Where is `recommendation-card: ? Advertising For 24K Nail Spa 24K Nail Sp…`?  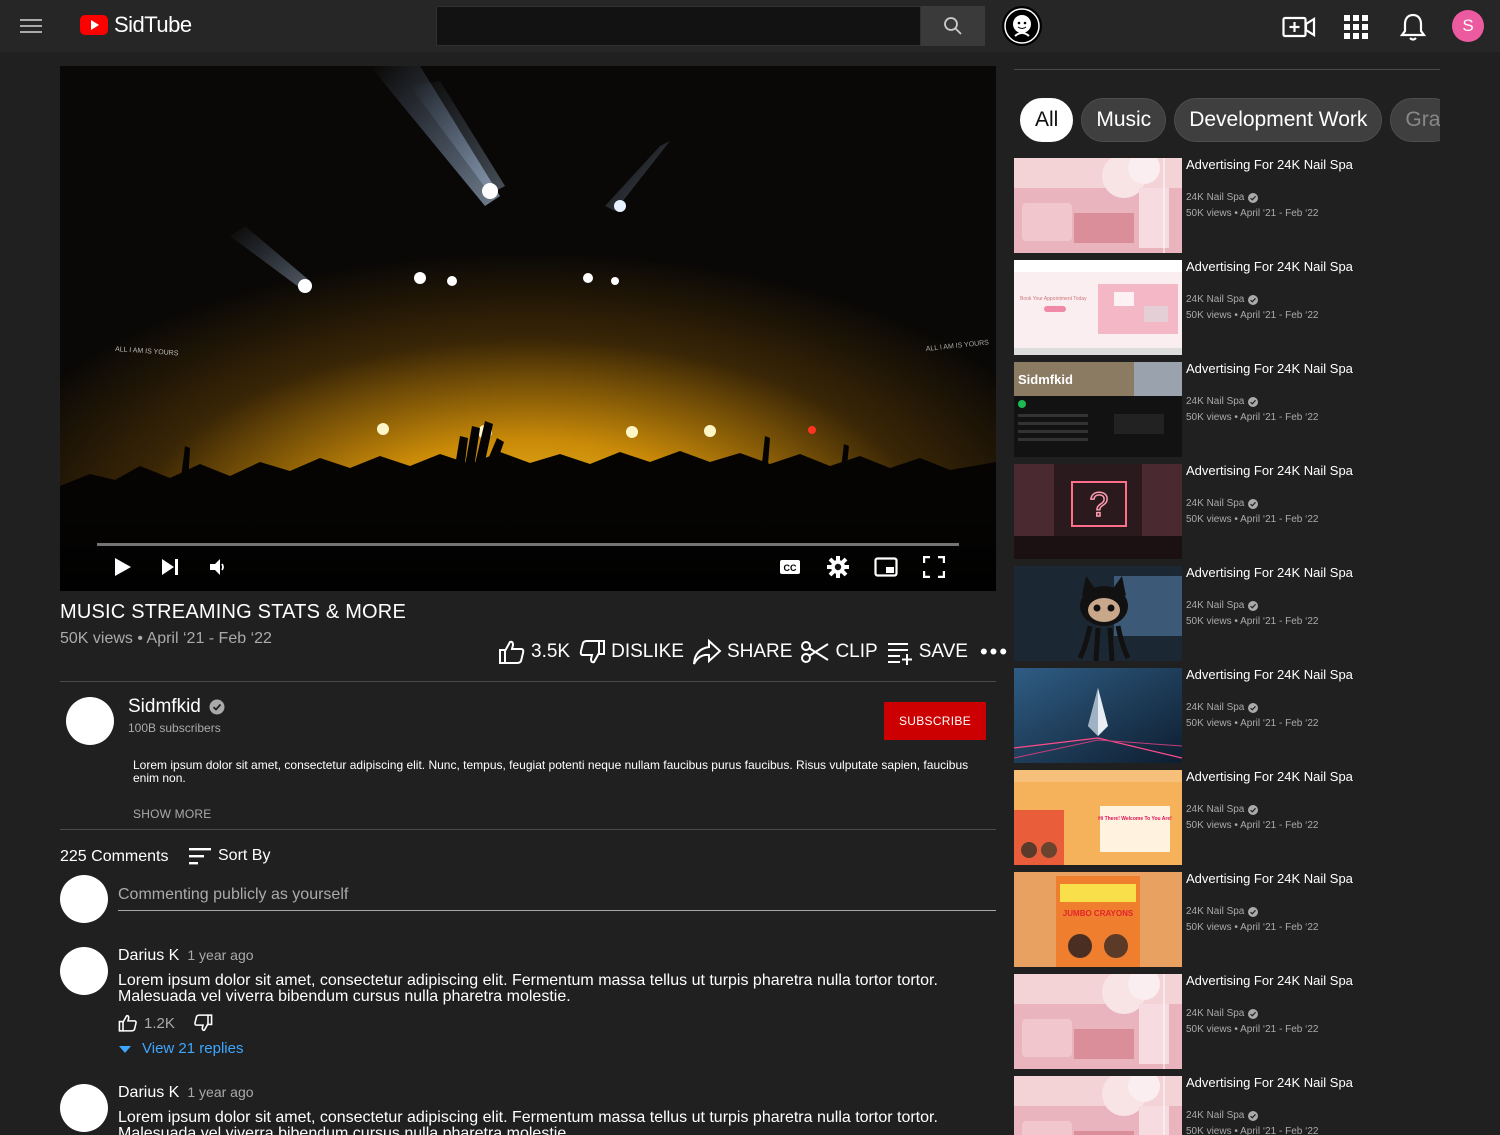 recommendation-card: ? Advertising For 24K Nail Spa 24K Nail Sp… is located at coordinates (1227, 511).